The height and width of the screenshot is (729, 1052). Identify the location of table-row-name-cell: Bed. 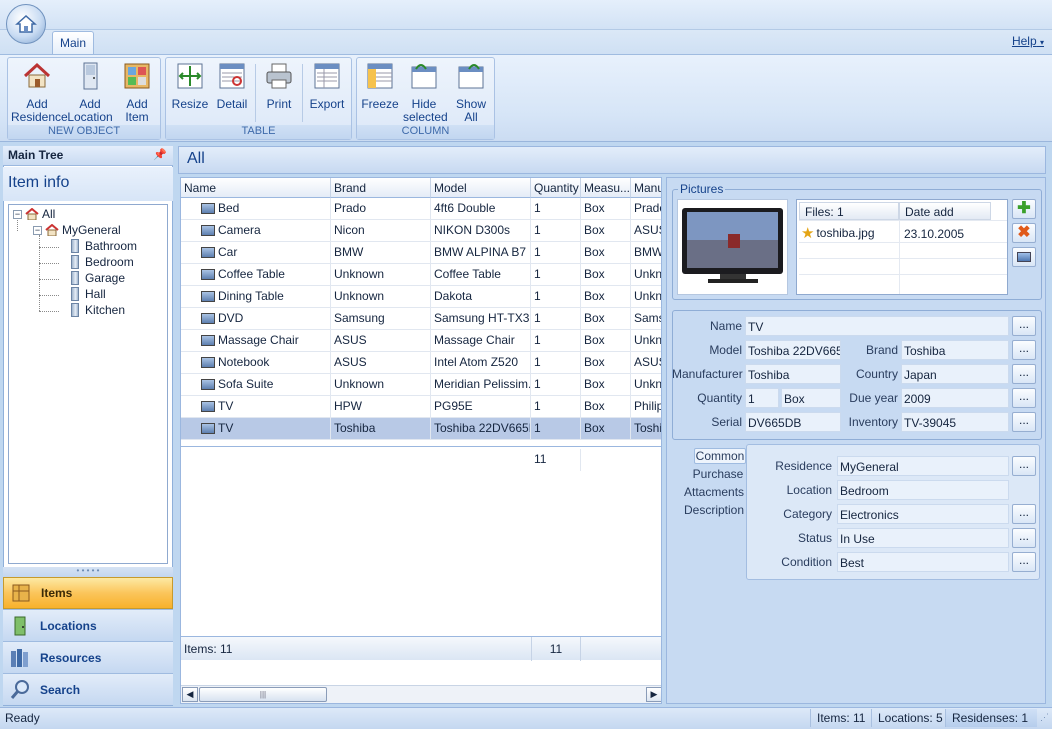
(256, 209).